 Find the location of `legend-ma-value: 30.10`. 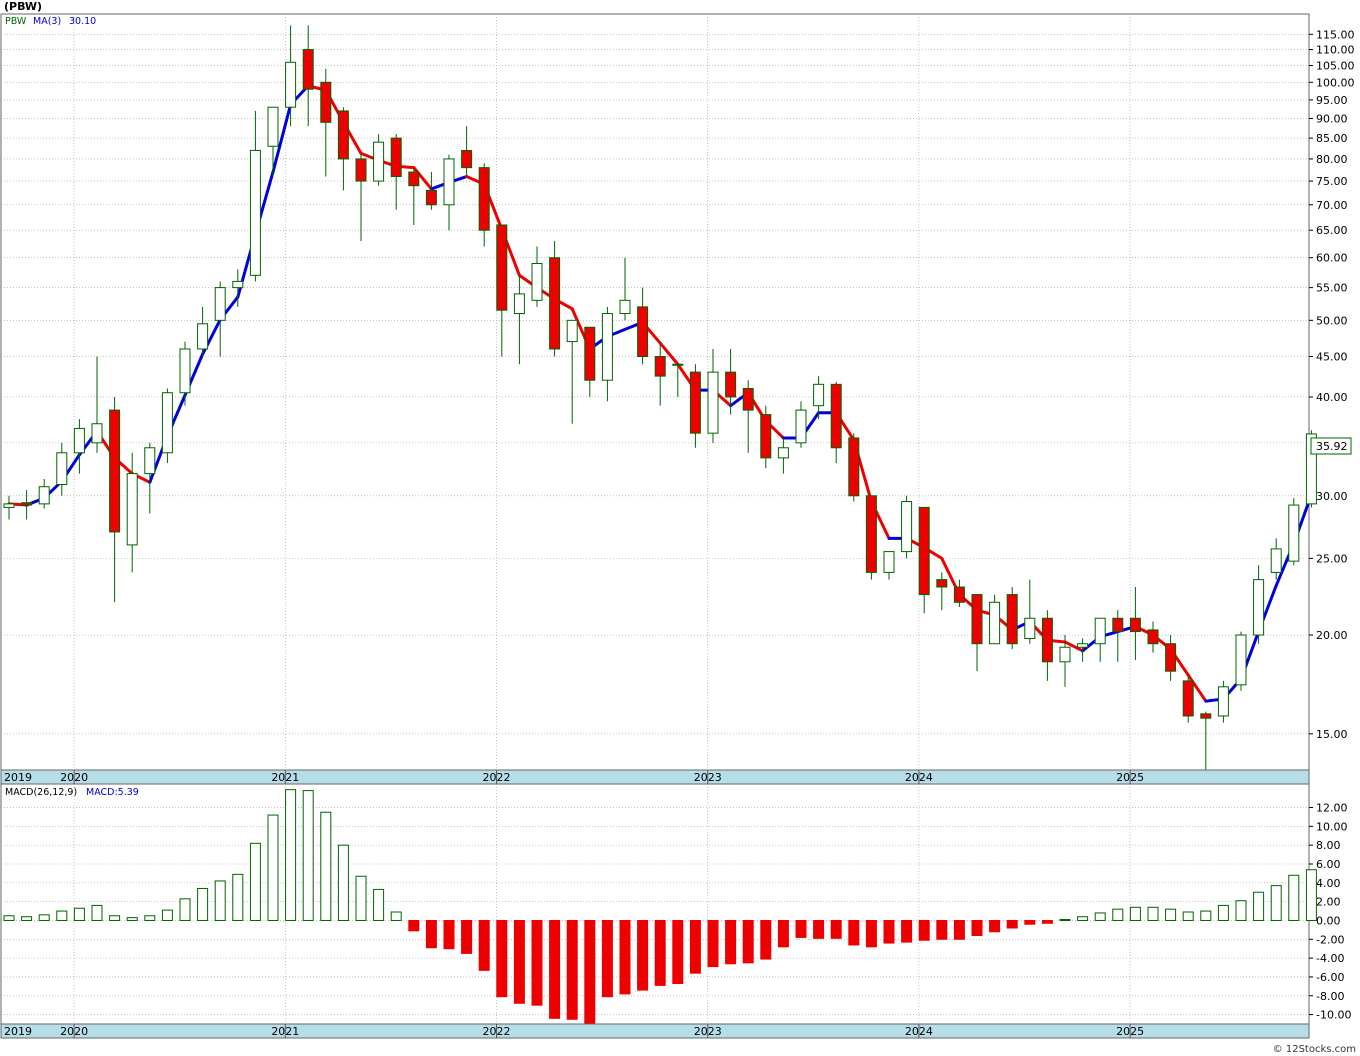

legend-ma-value: 30.10 is located at coordinates (82, 21).